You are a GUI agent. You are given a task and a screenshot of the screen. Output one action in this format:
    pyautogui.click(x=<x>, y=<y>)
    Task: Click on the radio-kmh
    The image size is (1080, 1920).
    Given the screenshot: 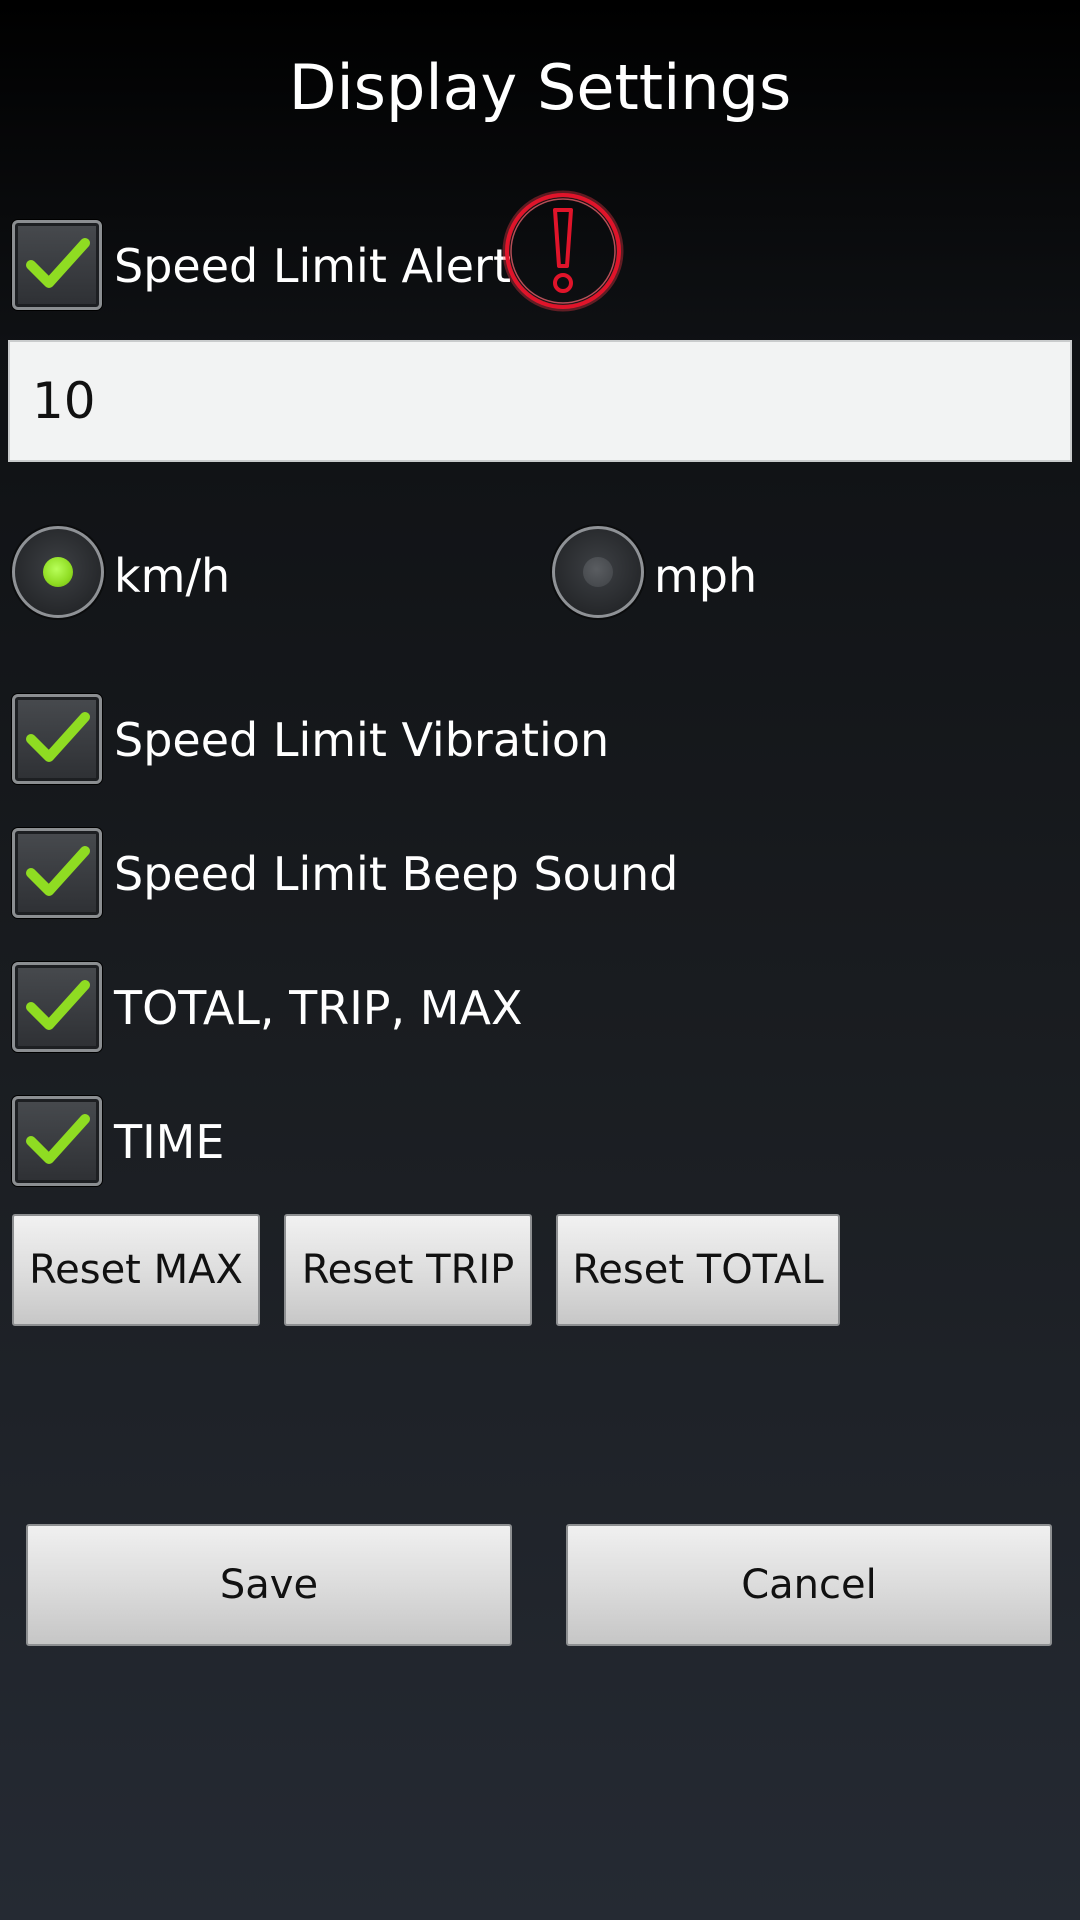 What is the action you would take?
    pyautogui.click(x=58, y=572)
    